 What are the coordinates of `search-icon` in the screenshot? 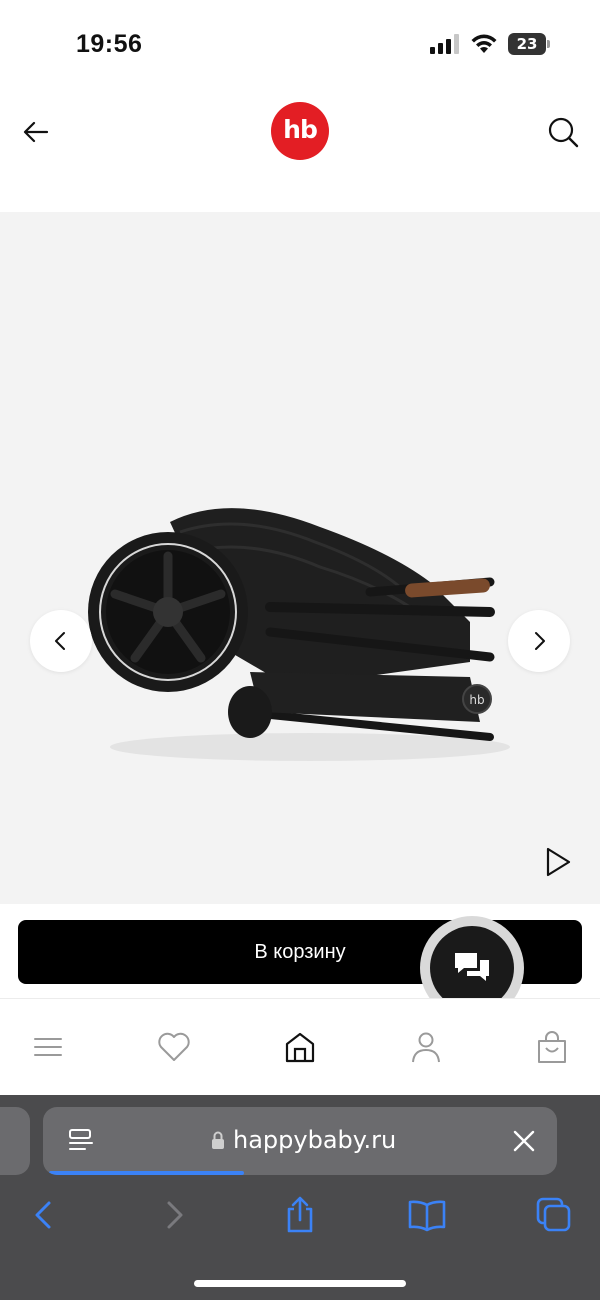 It's located at (563, 132).